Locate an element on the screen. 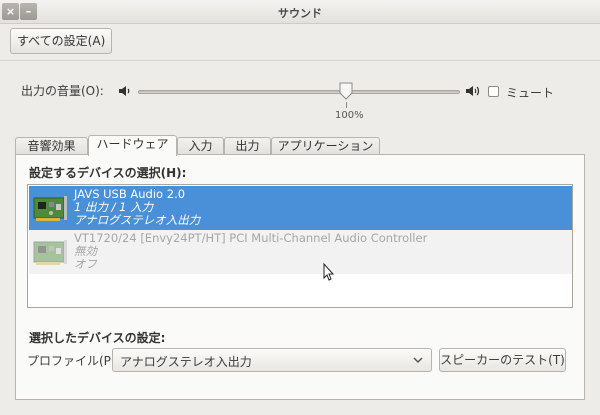  volume-percent-label: 100% is located at coordinates (349, 115).